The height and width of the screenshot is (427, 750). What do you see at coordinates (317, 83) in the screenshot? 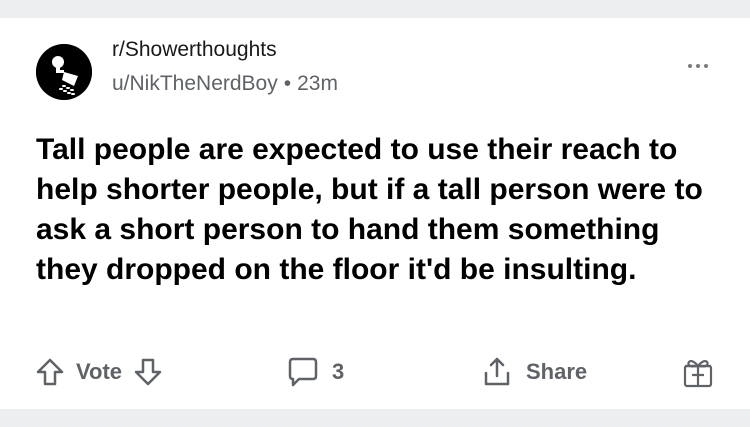
I see `post-time: 23m` at bounding box center [317, 83].